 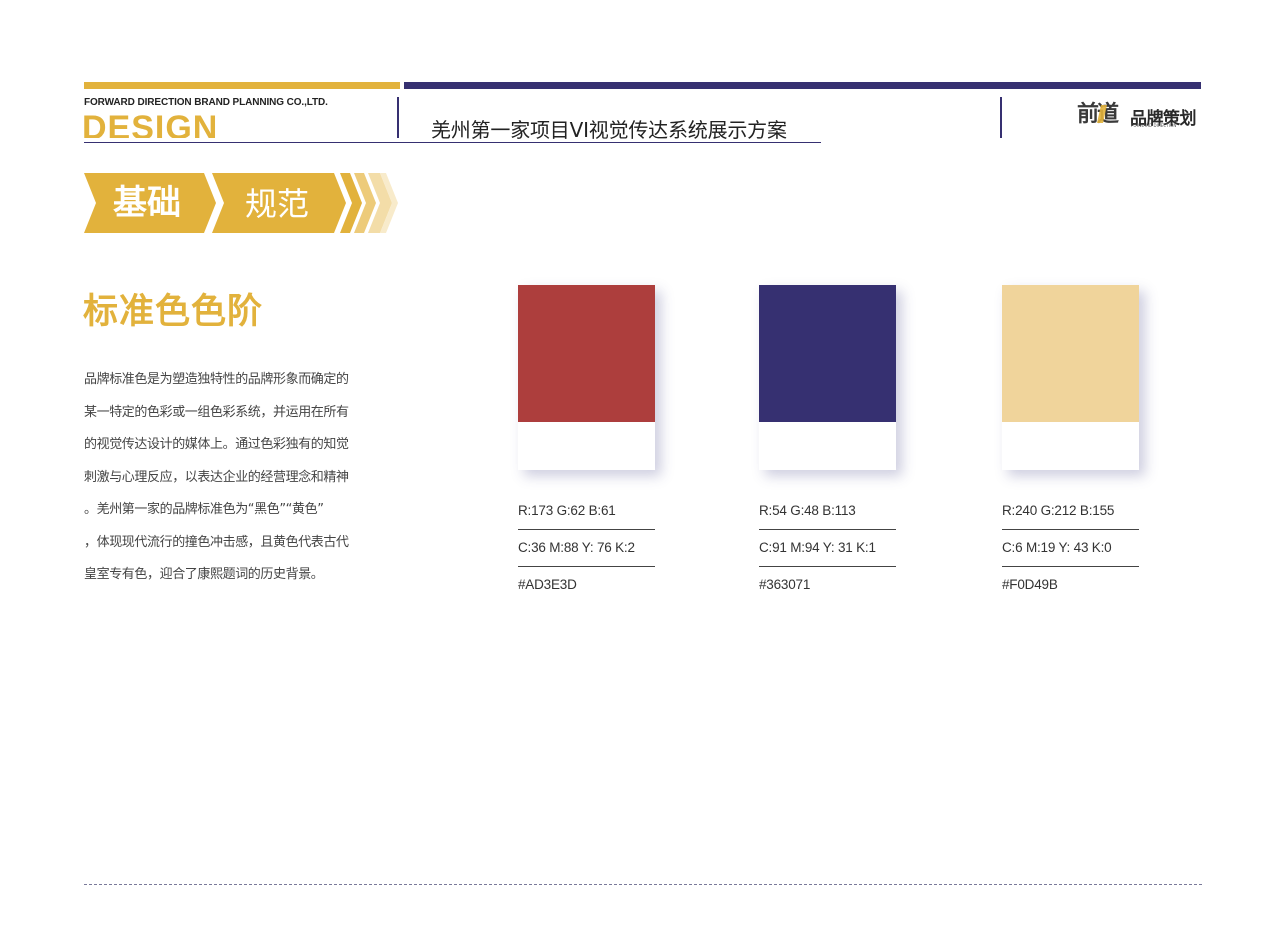 I want to click on design-word: DESIGN, so click(x=150, y=123).